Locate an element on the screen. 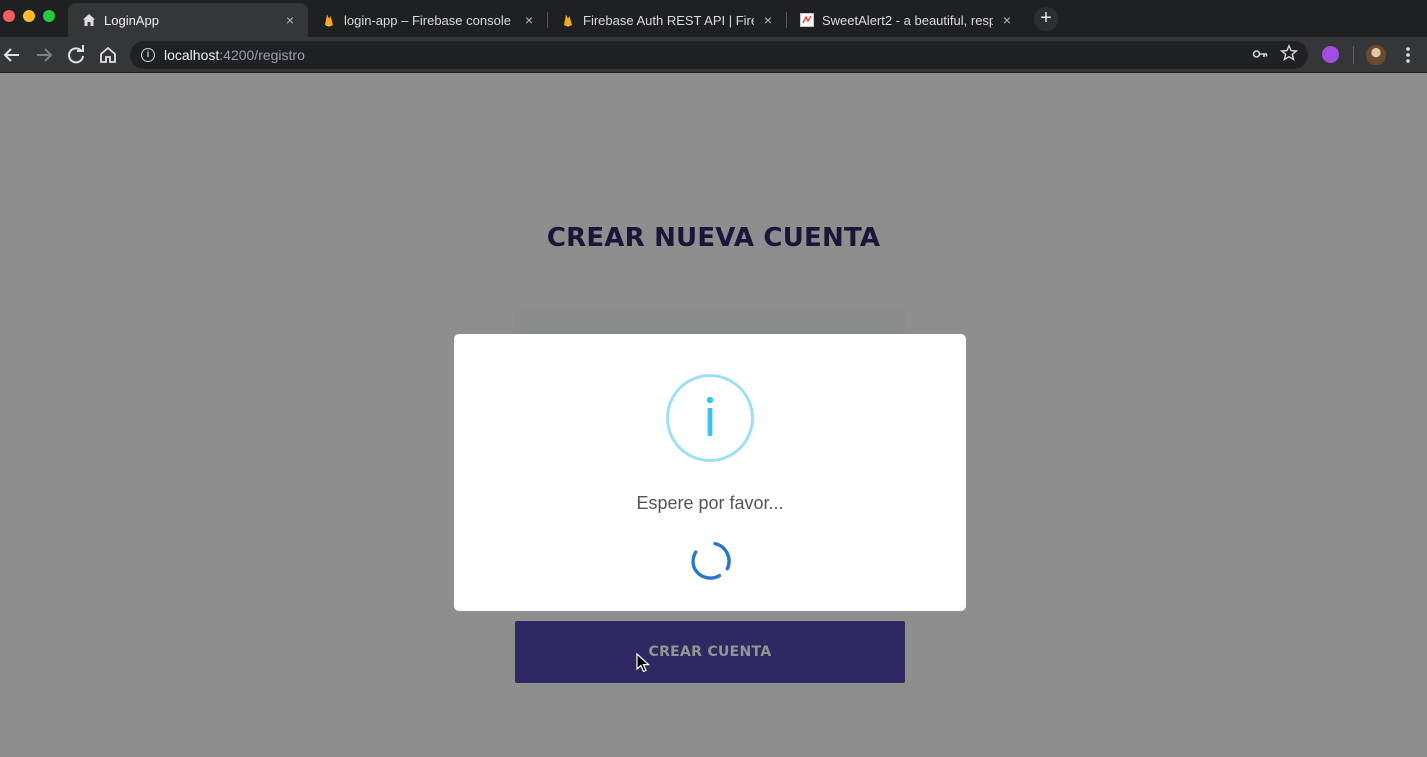  tab-title: Firebase Auth REST API | Fire is located at coordinates (668, 20).